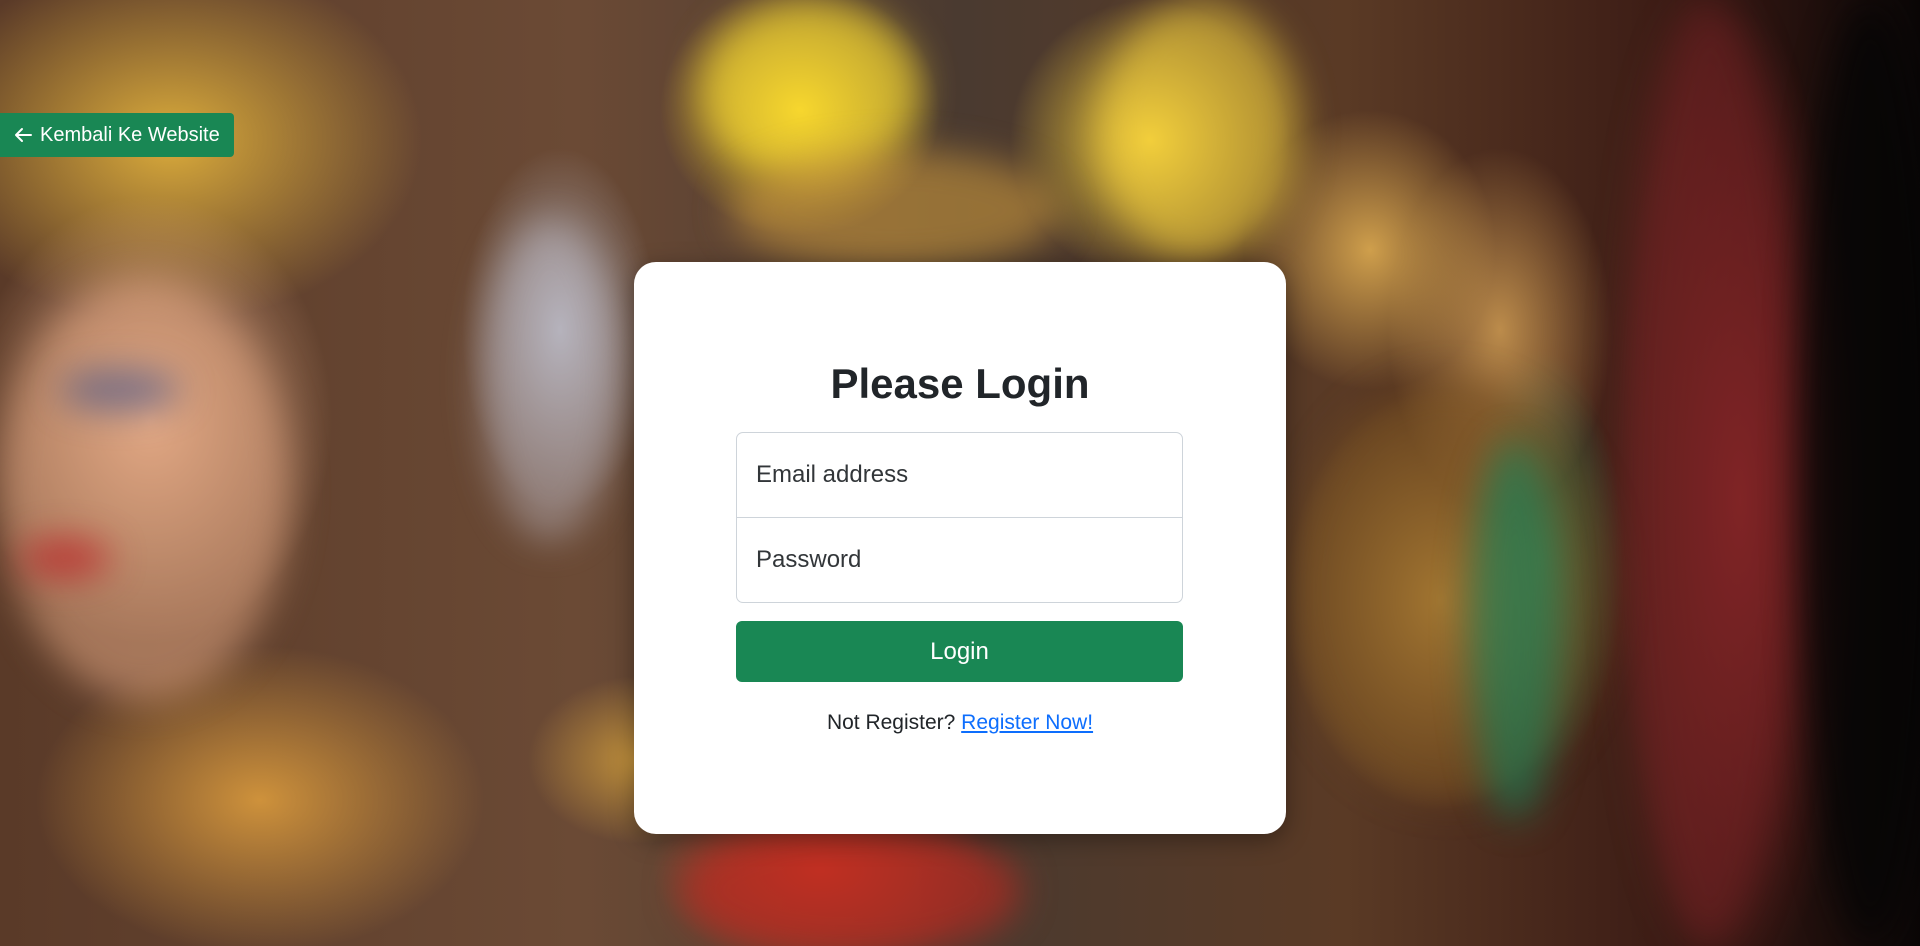 The height and width of the screenshot is (946, 1920). Describe the element at coordinates (960, 383) in the screenshot. I see `page-title: Please Login` at that location.